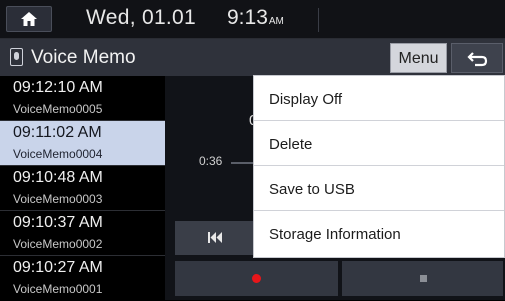 The height and width of the screenshot is (301, 505). I want to click on page-title: Voice Memo, so click(83, 57).